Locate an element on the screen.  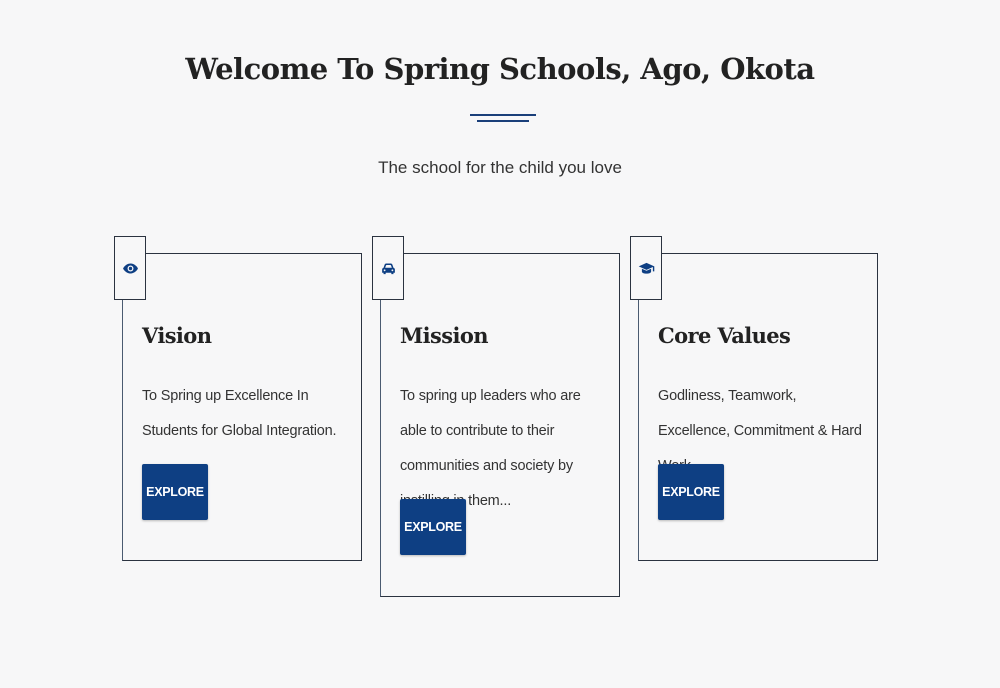
title-divider is located at coordinates (503, 121).